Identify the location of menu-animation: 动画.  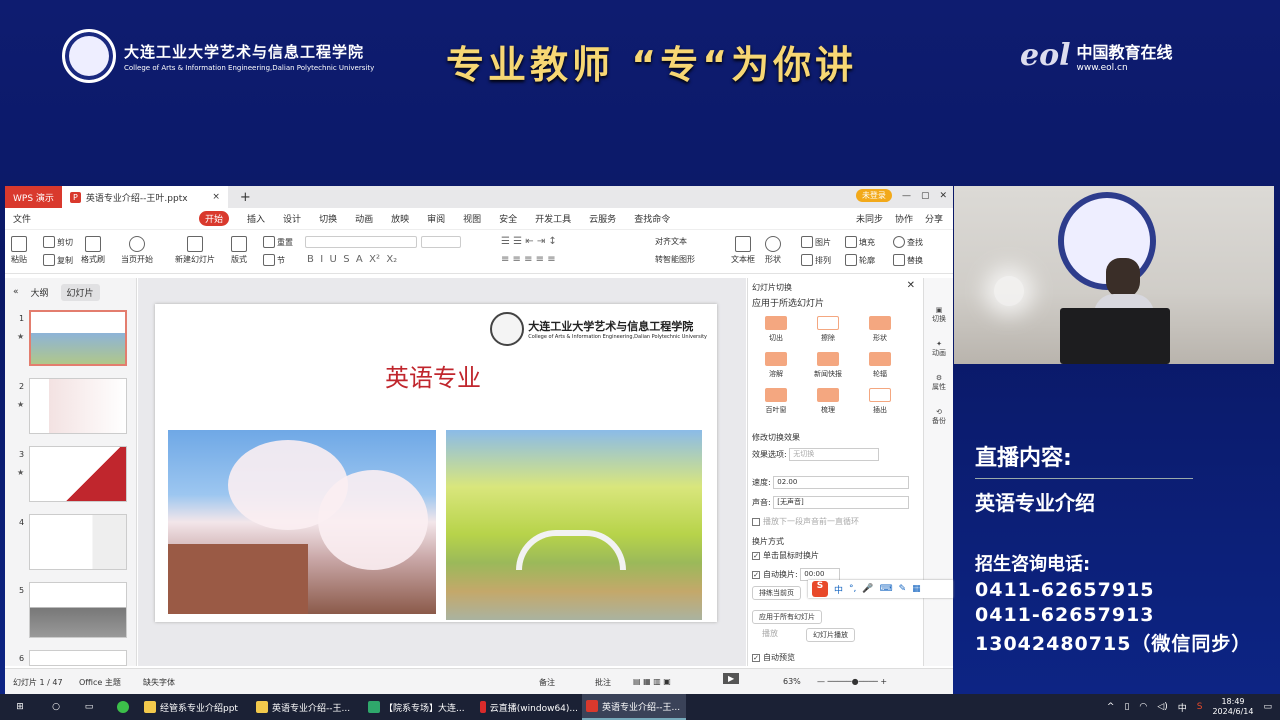
(364, 218).